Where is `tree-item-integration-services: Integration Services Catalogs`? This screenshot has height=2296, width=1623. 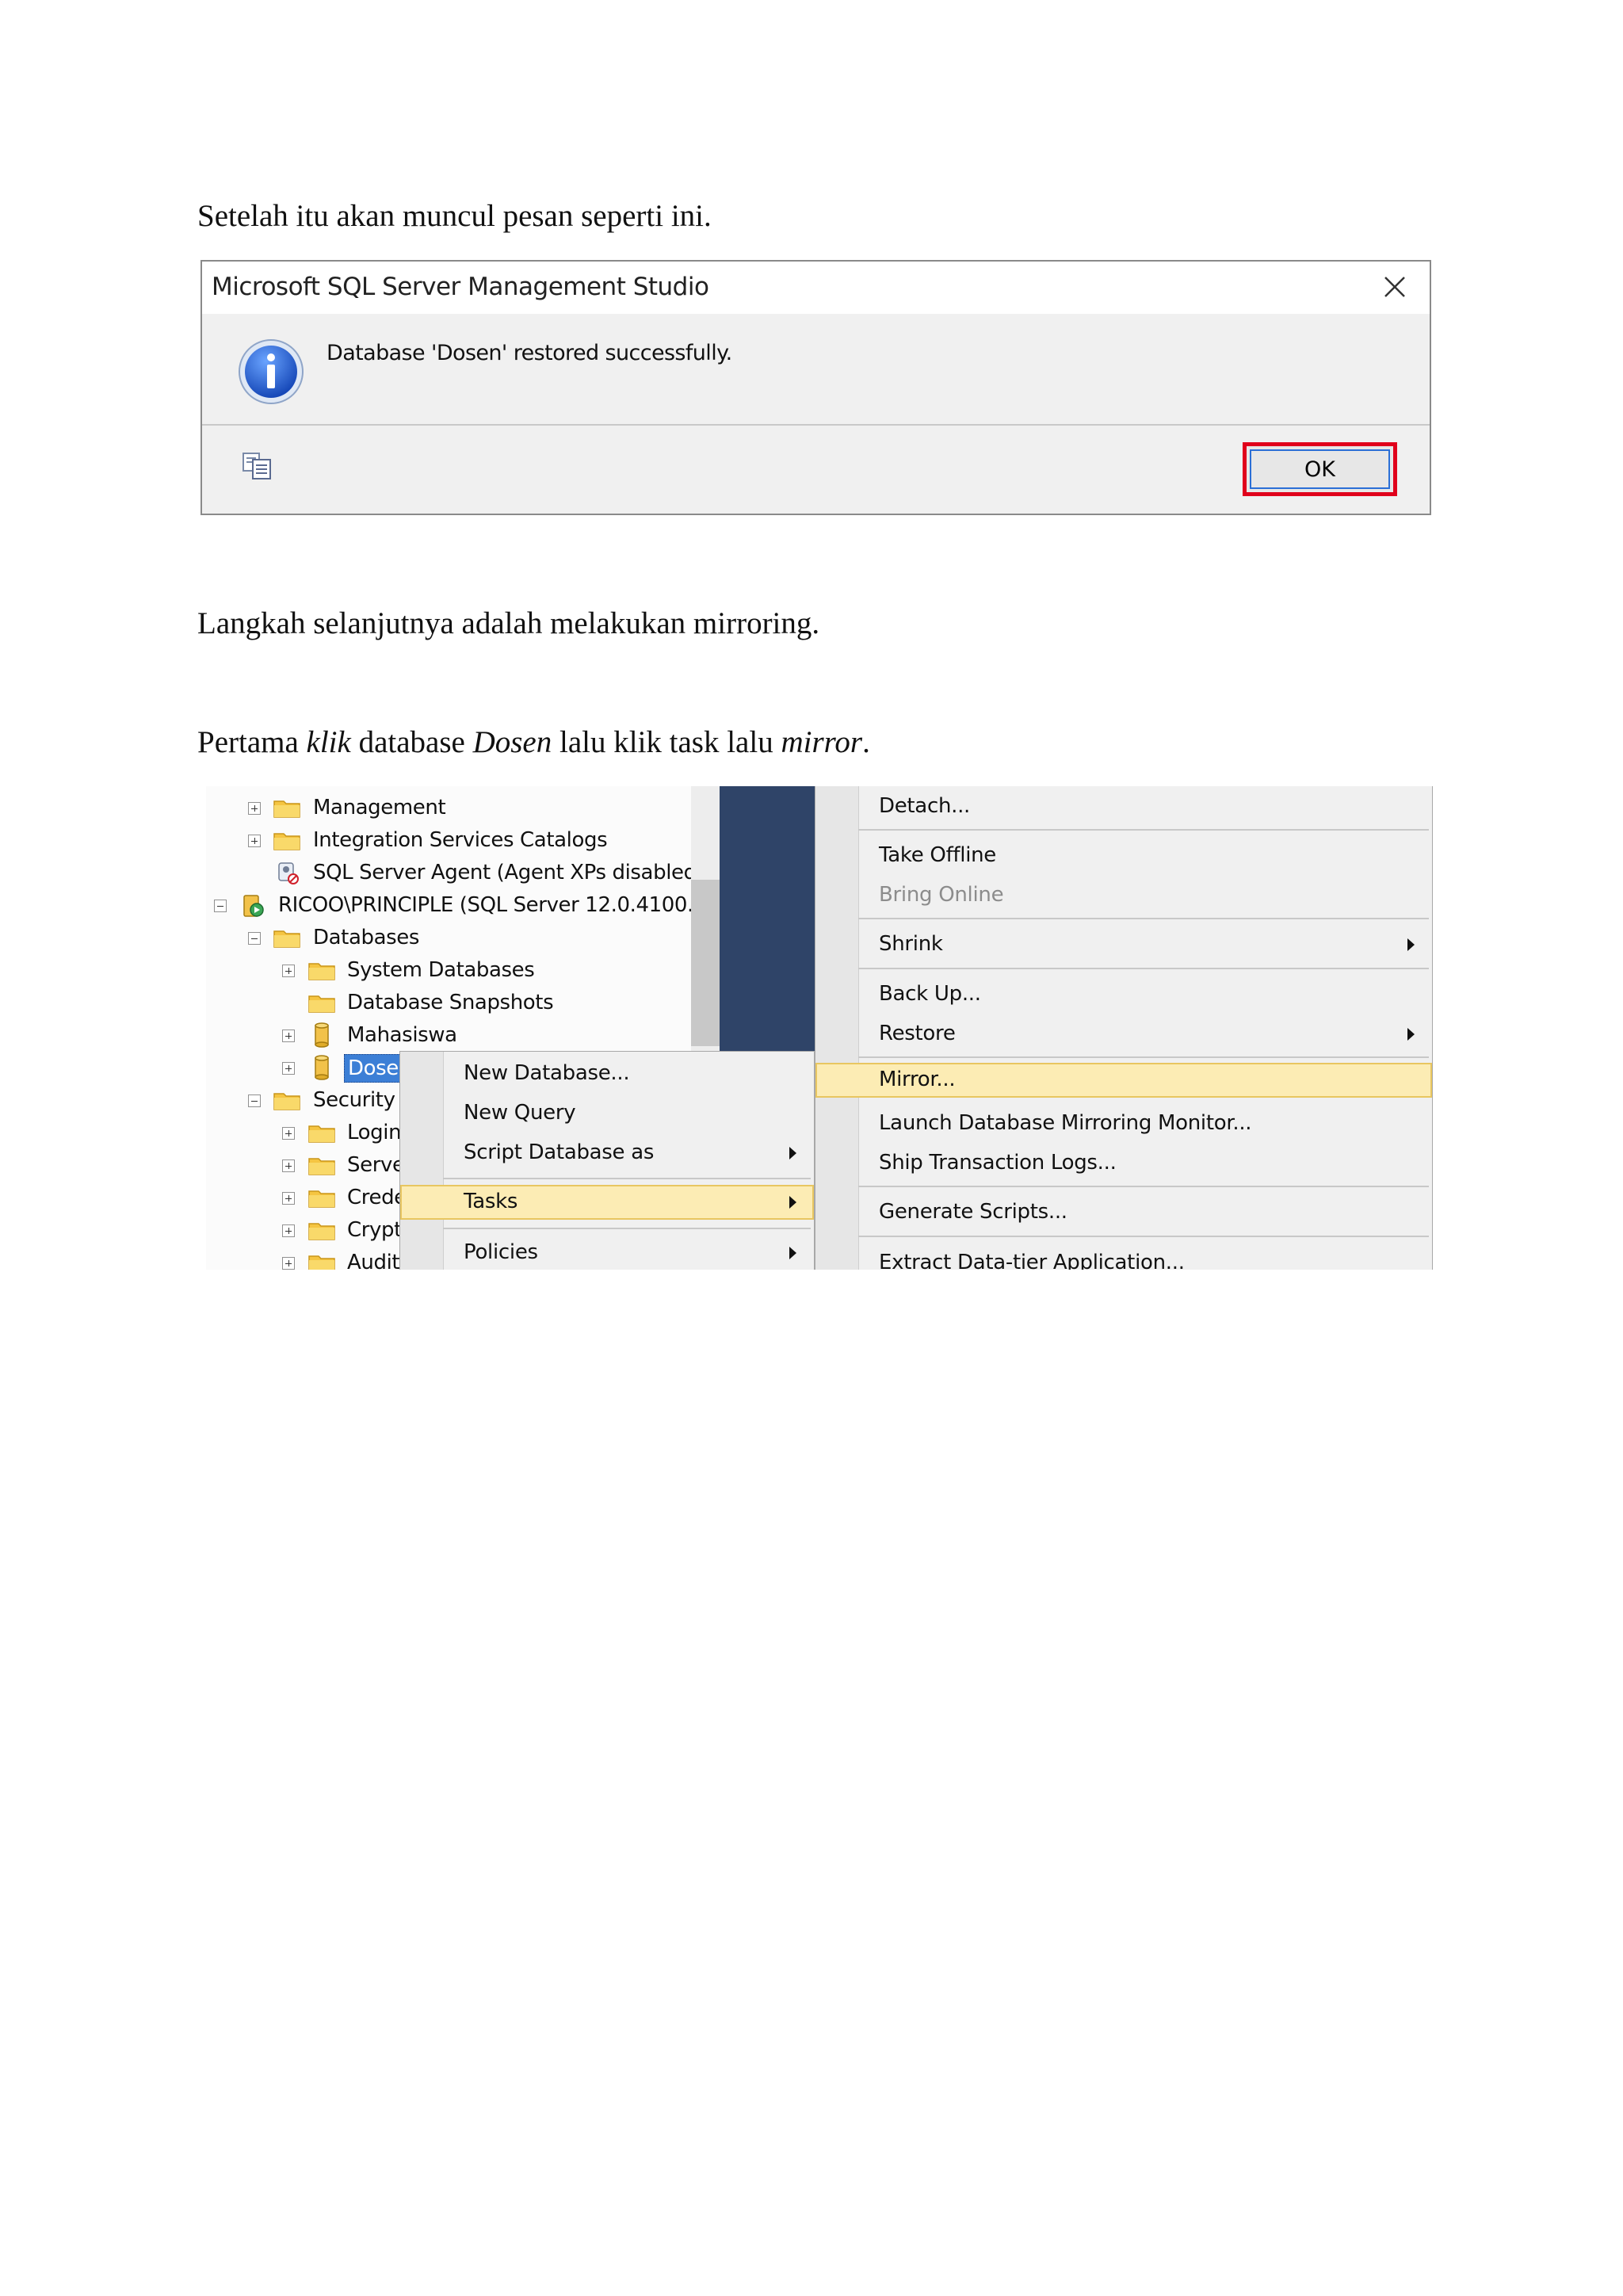
tree-item-integration-services: Integration Services Catalogs is located at coordinates (461, 840).